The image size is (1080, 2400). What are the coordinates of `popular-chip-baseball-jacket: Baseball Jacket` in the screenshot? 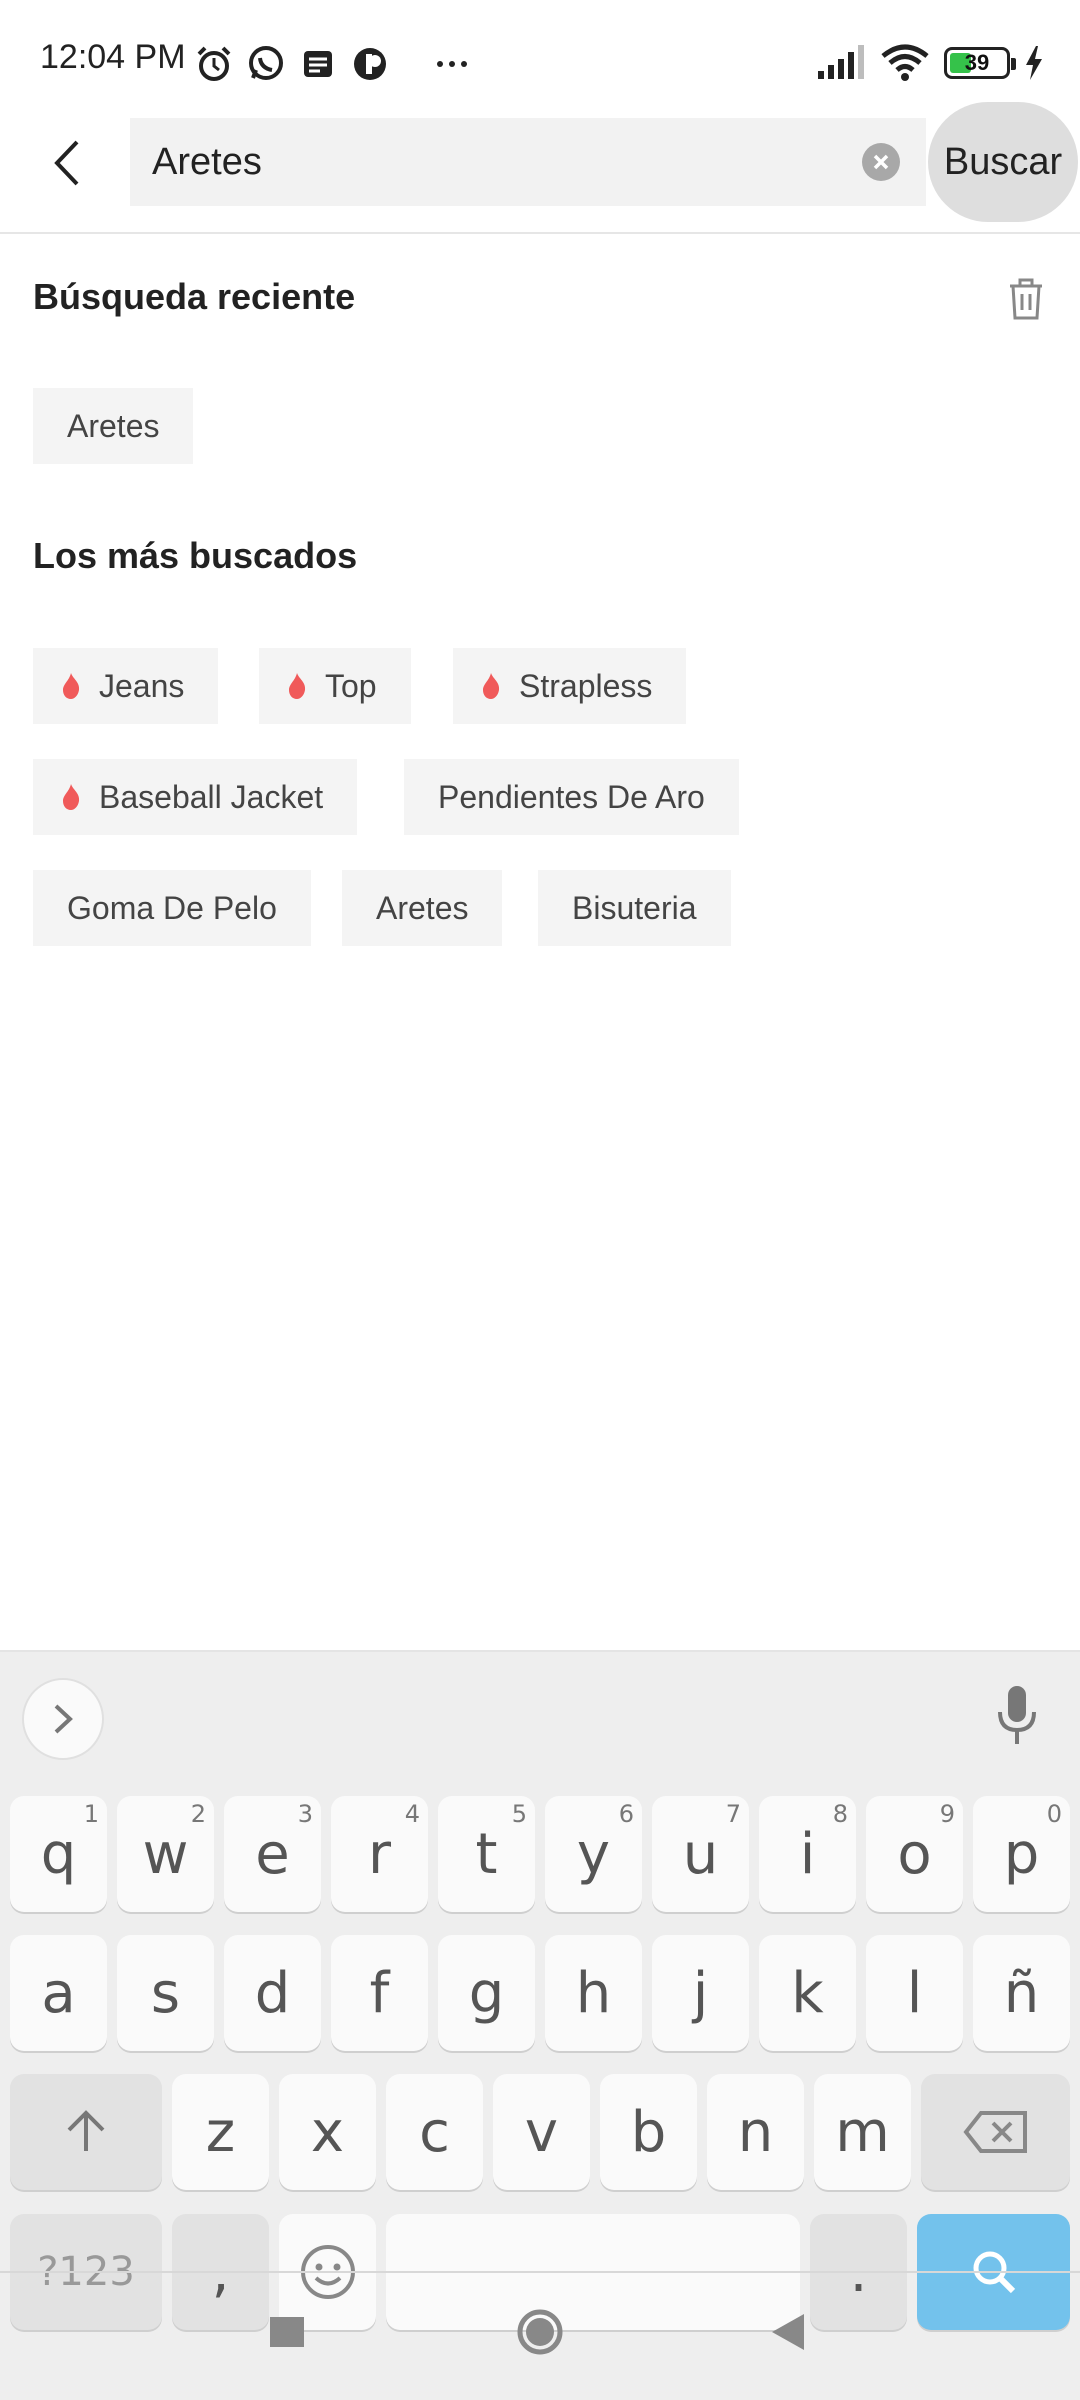 It's located at (195, 797).